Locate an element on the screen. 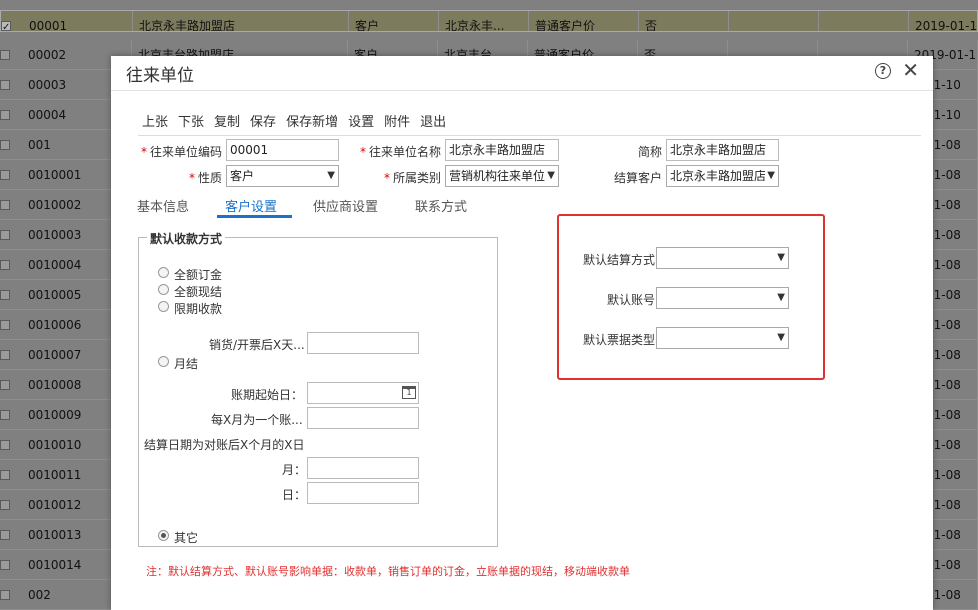 The width and height of the screenshot is (978, 610). radio-other is located at coordinates (163, 535).